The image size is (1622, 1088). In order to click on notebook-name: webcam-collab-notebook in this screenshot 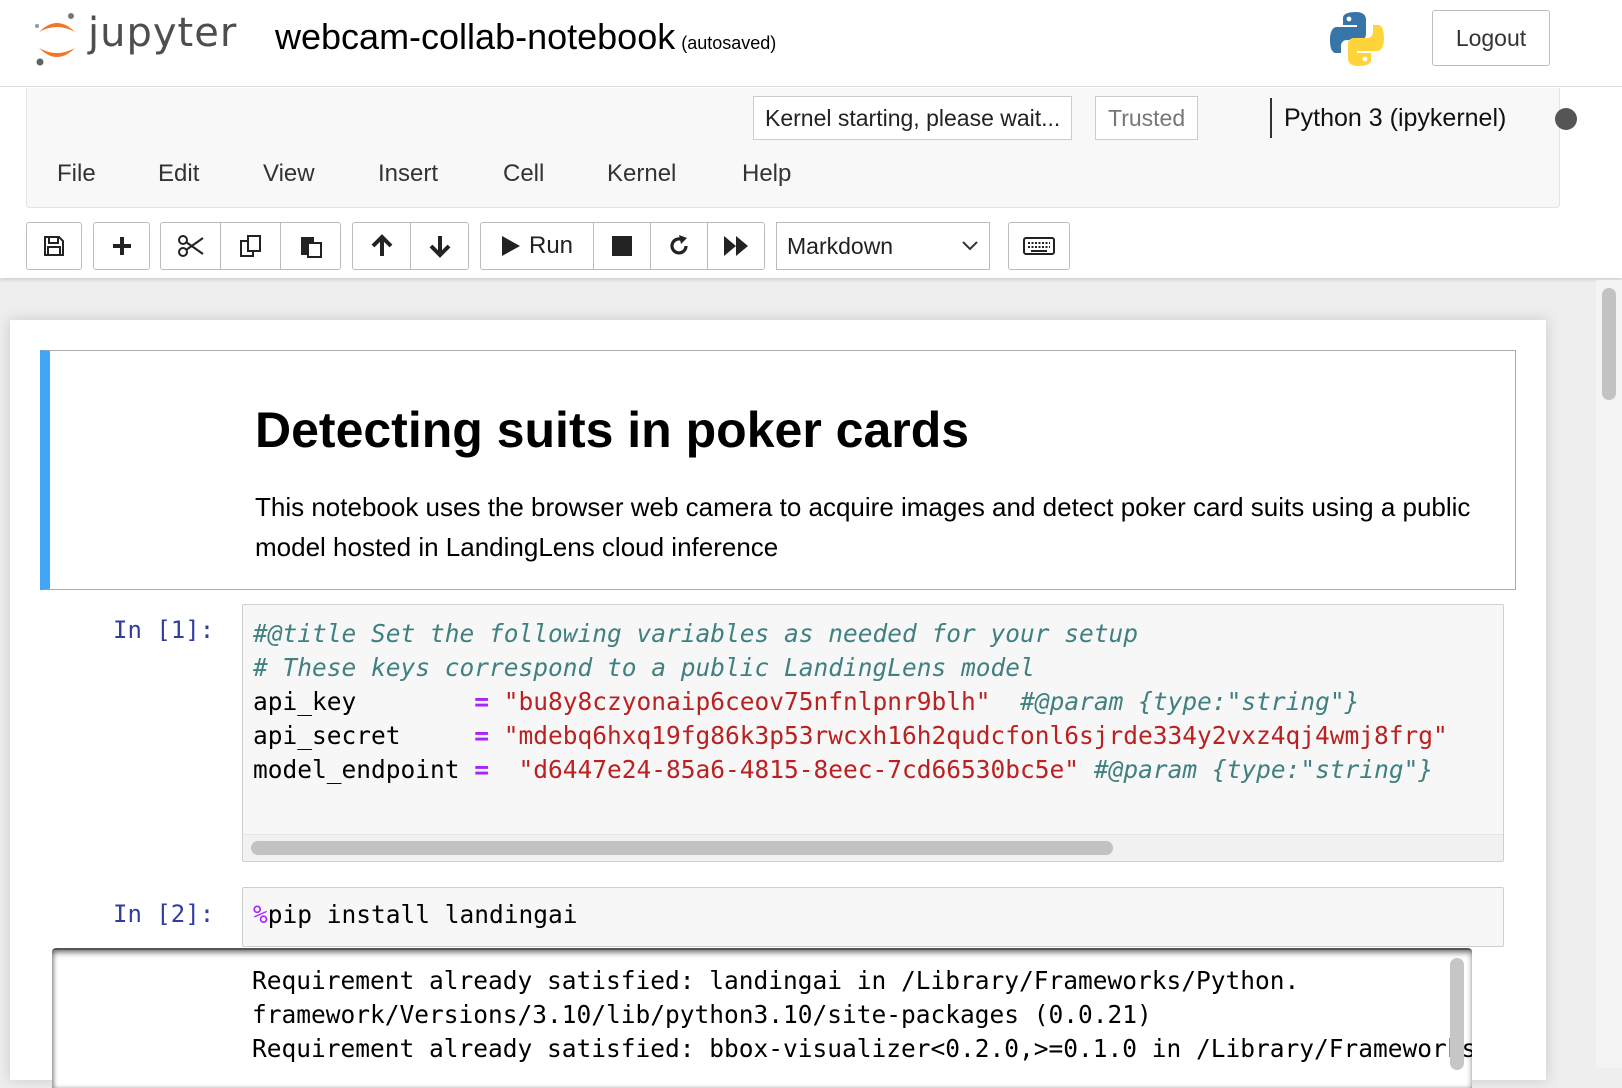, I will do `click(475, 36)`.